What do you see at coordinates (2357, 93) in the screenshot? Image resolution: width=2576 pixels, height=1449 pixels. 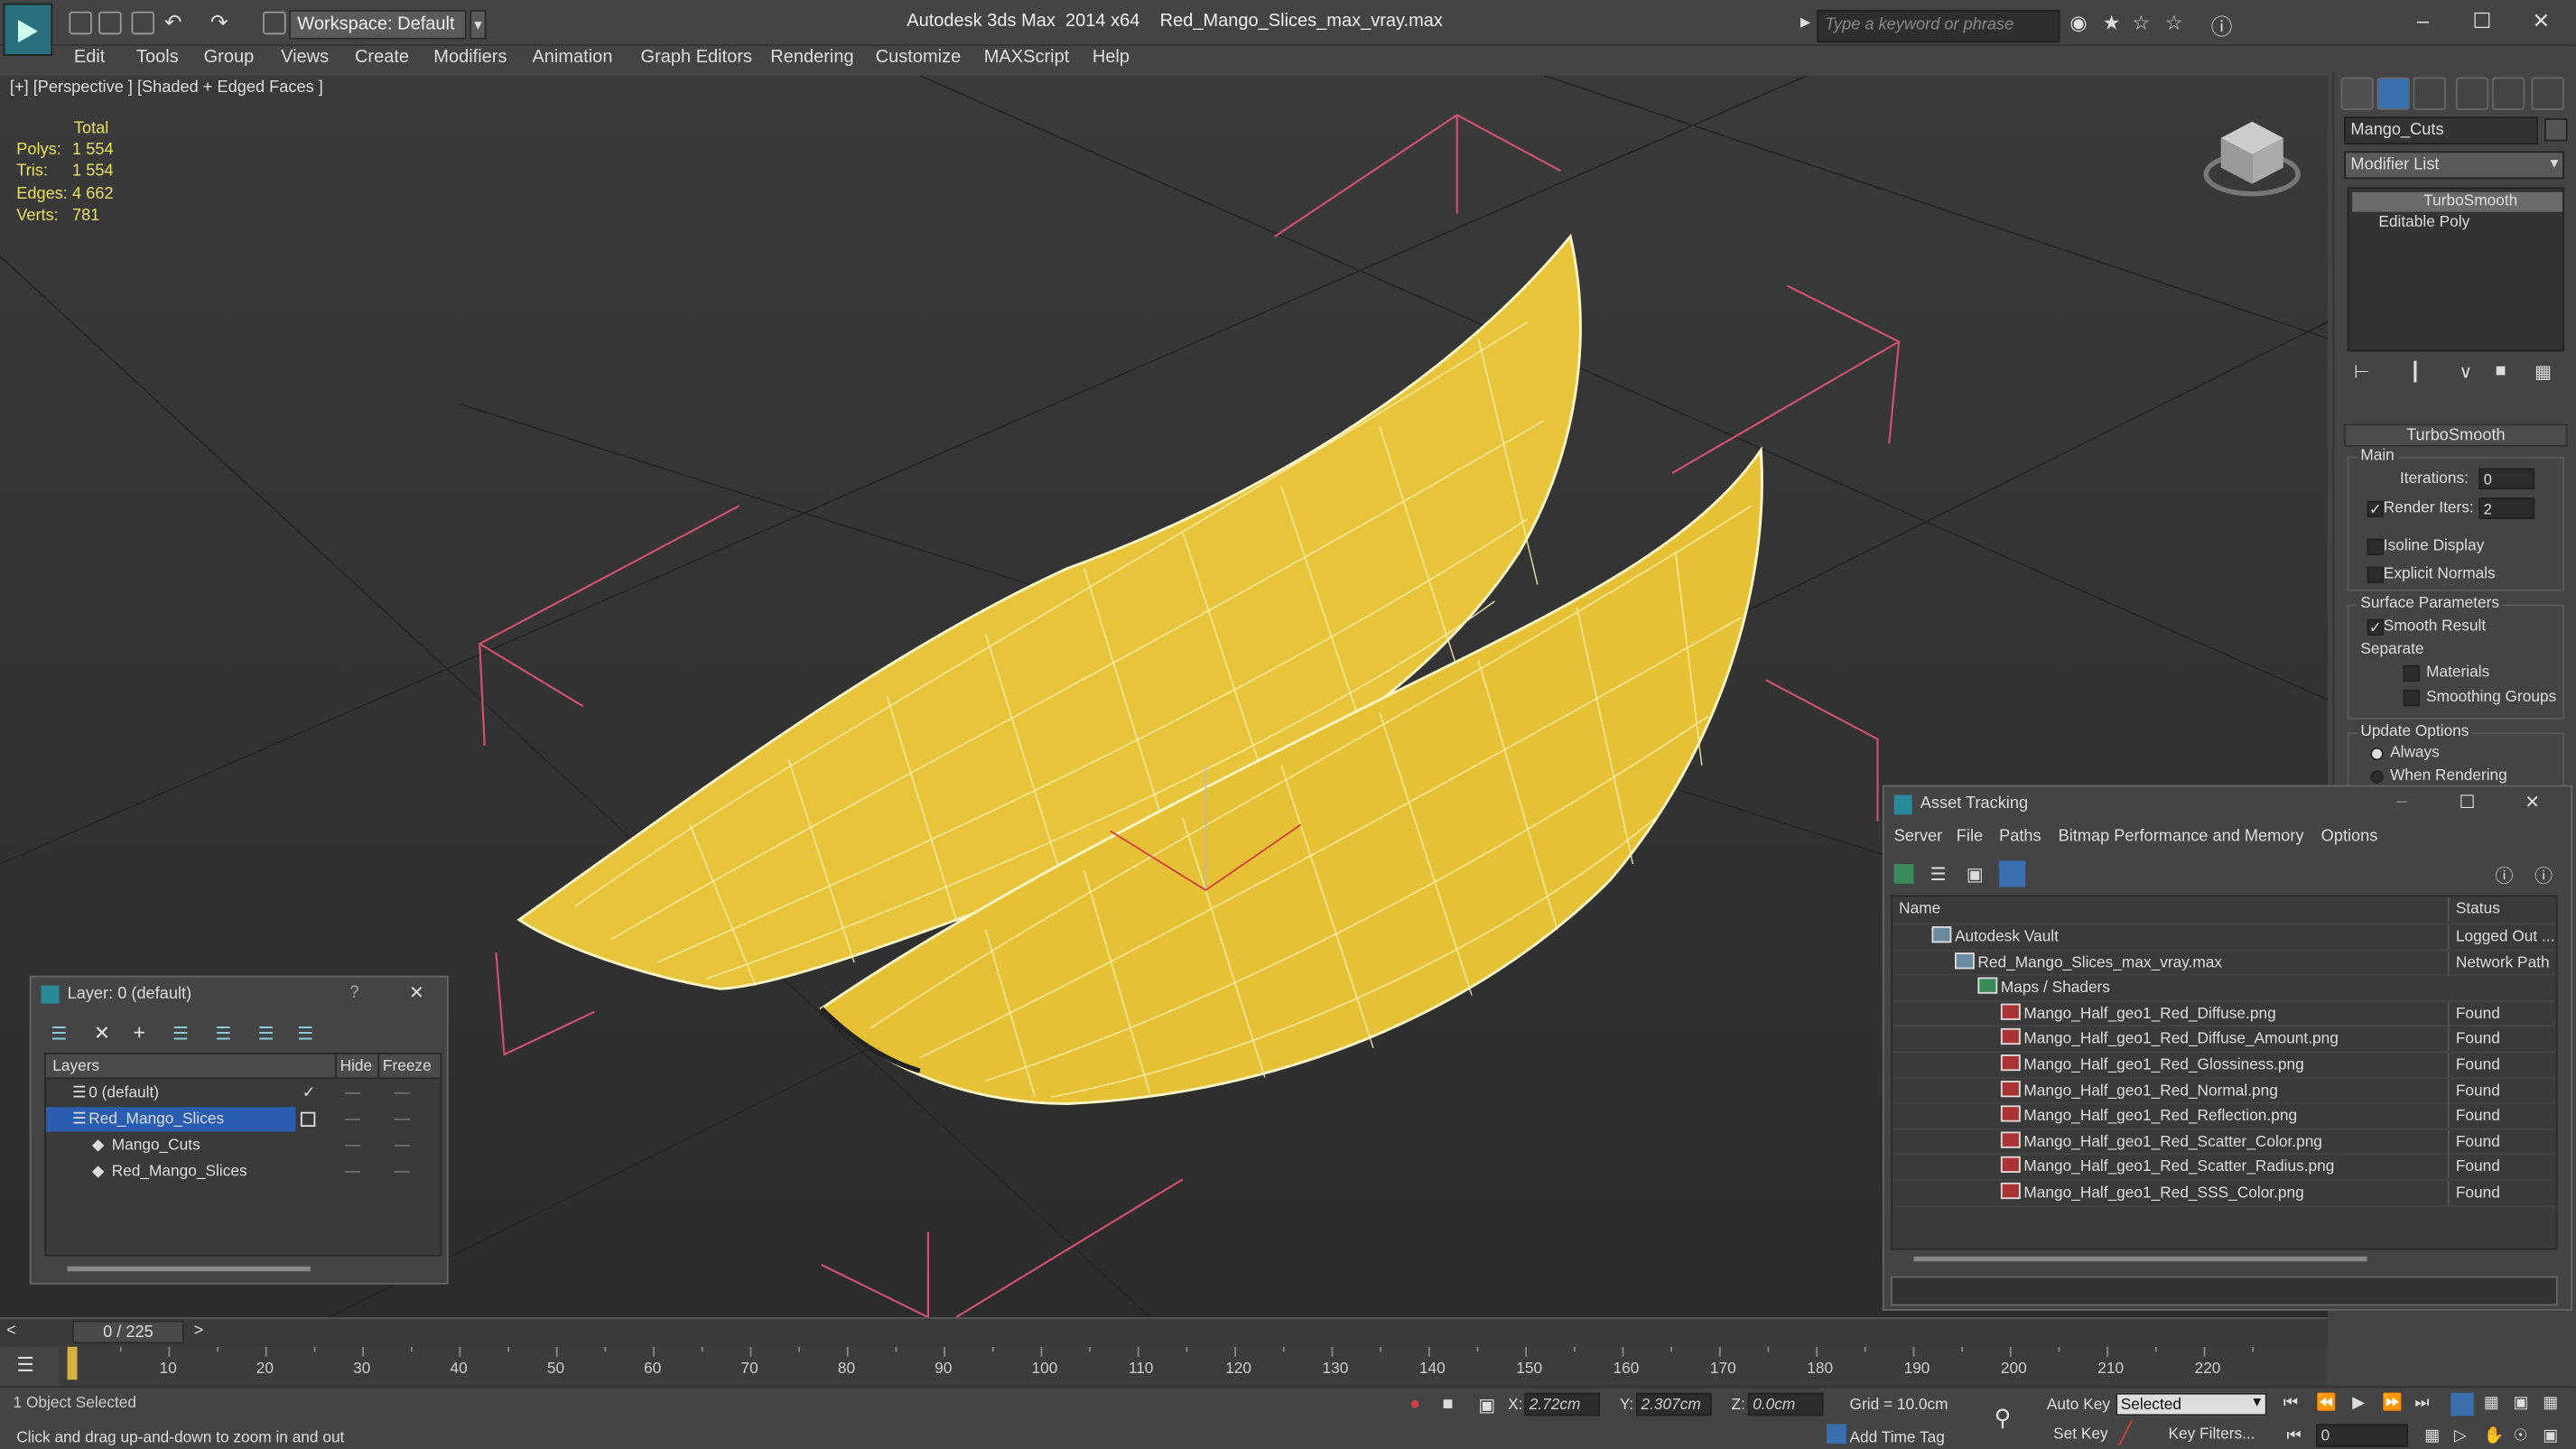 I see `create-tab-icon` at bounding box center [2357, 93].